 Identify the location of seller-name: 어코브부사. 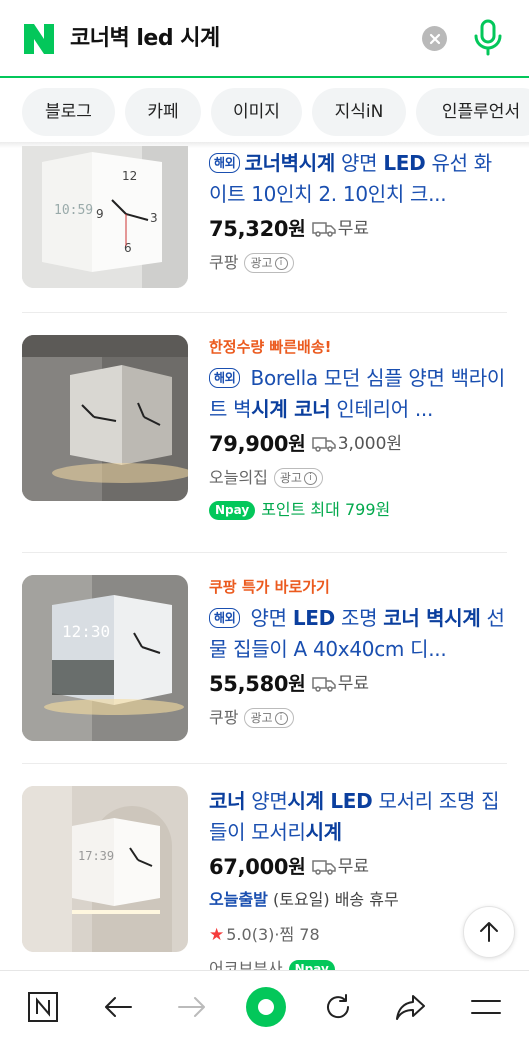
(246, 961).